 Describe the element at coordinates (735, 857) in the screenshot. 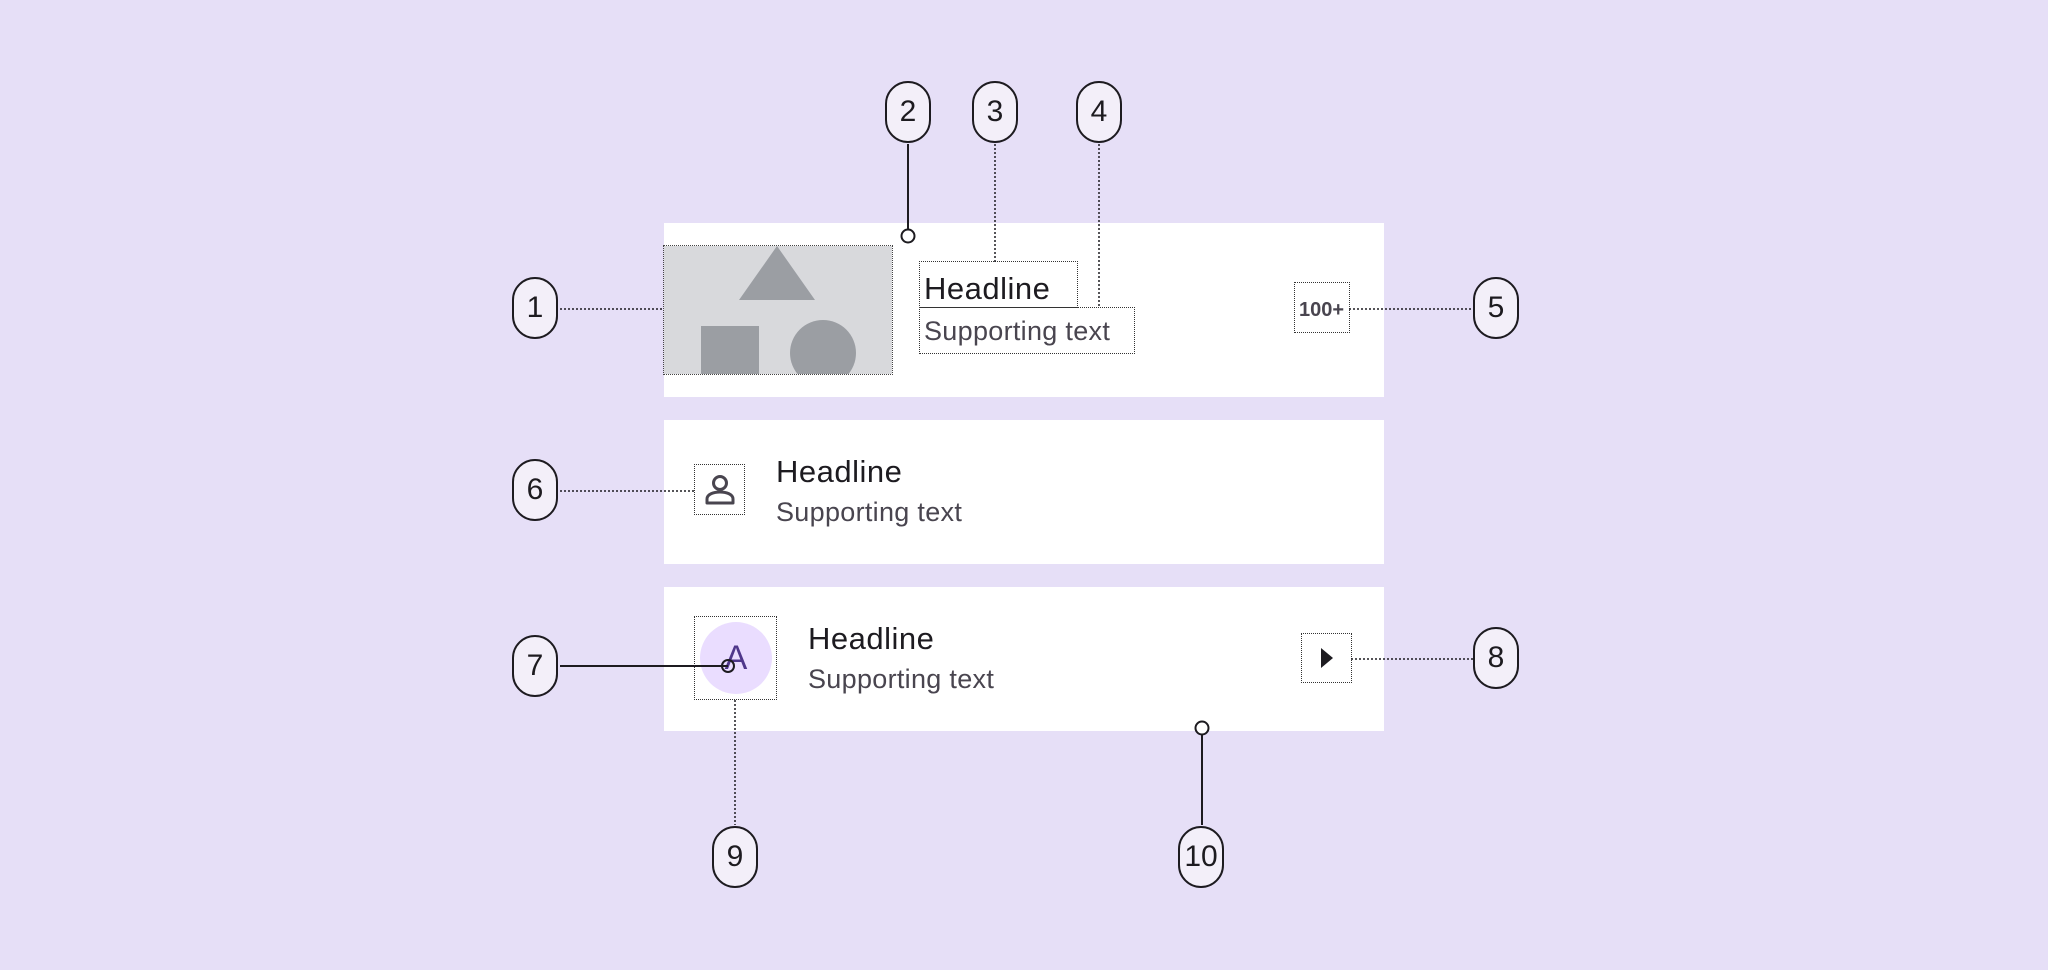

I see `callout-9: 9` at that location.